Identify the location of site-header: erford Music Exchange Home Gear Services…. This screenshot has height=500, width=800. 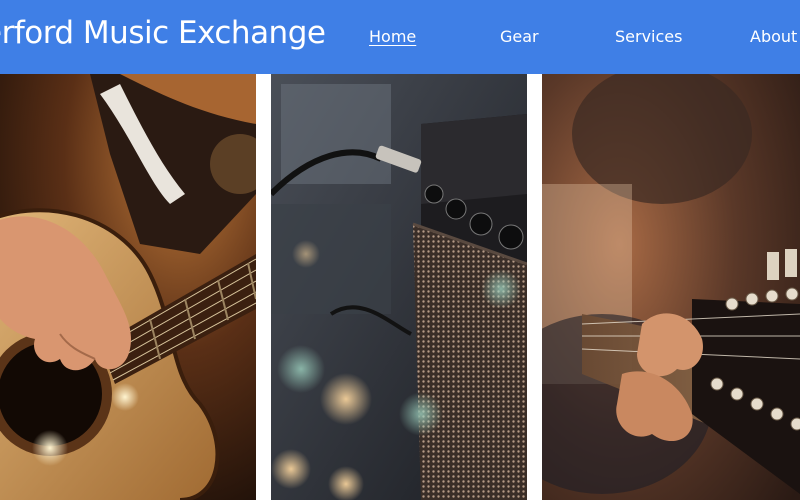
(400, 37).